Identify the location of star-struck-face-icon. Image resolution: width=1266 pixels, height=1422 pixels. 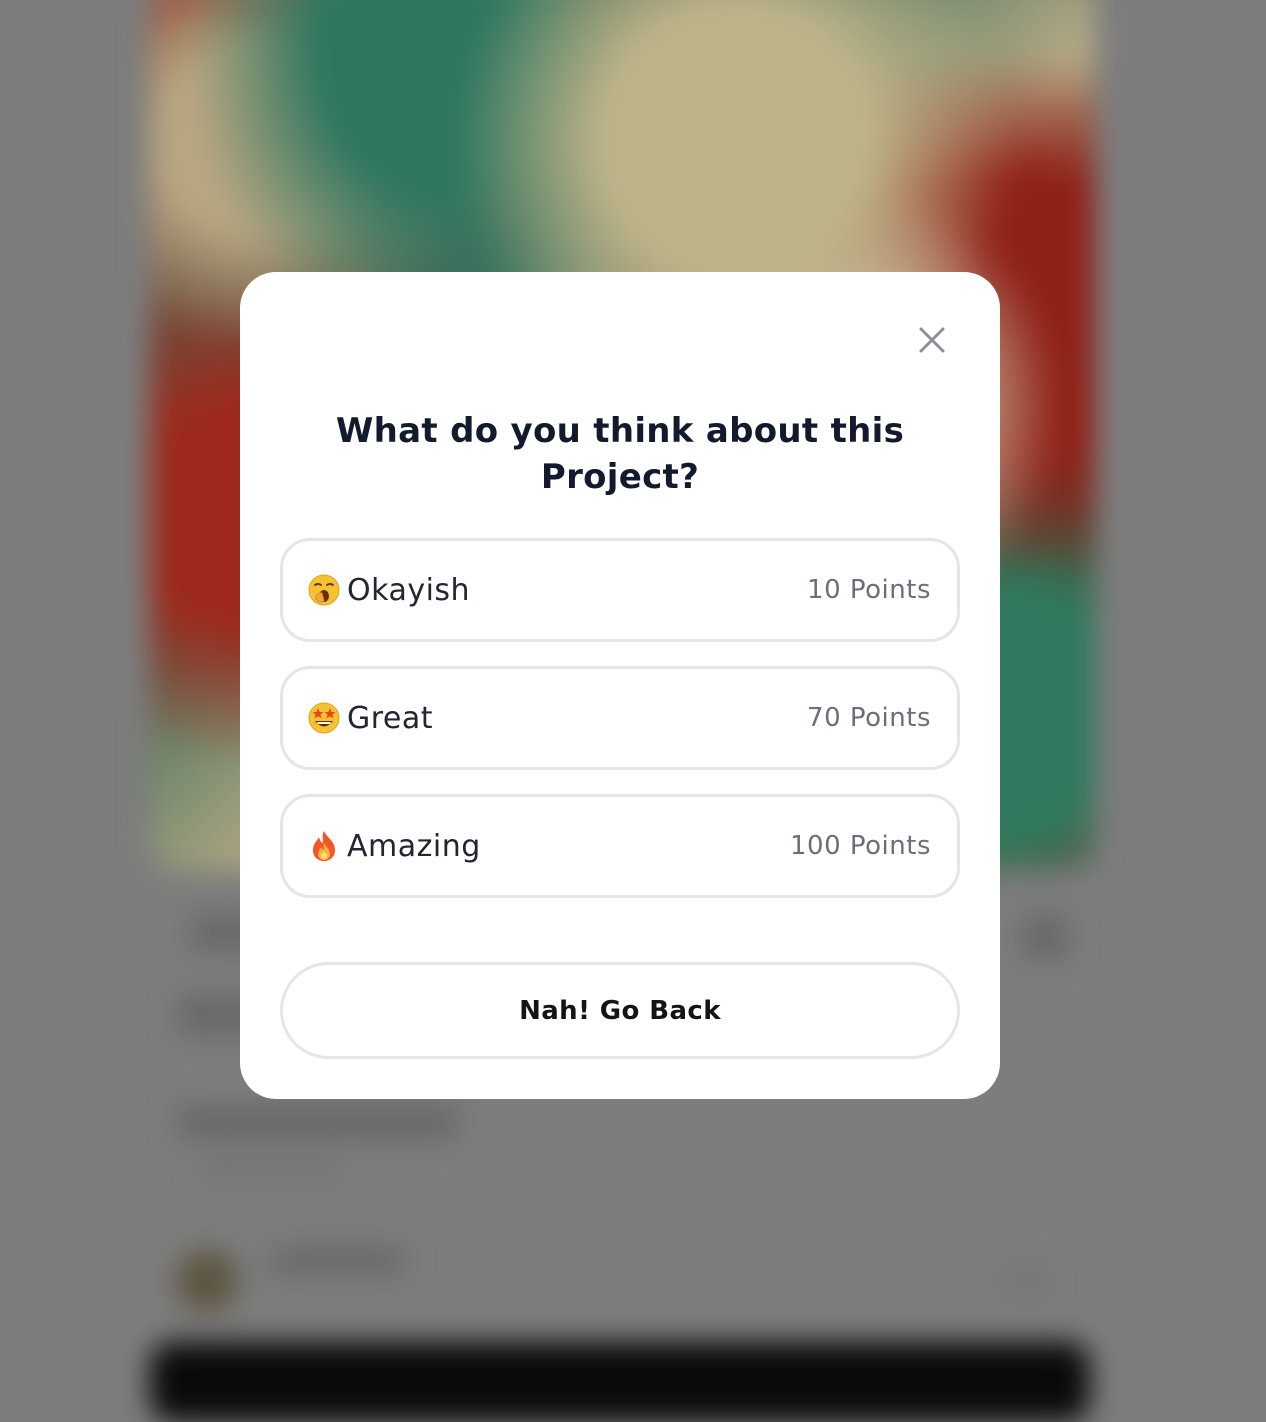
(324, 718).